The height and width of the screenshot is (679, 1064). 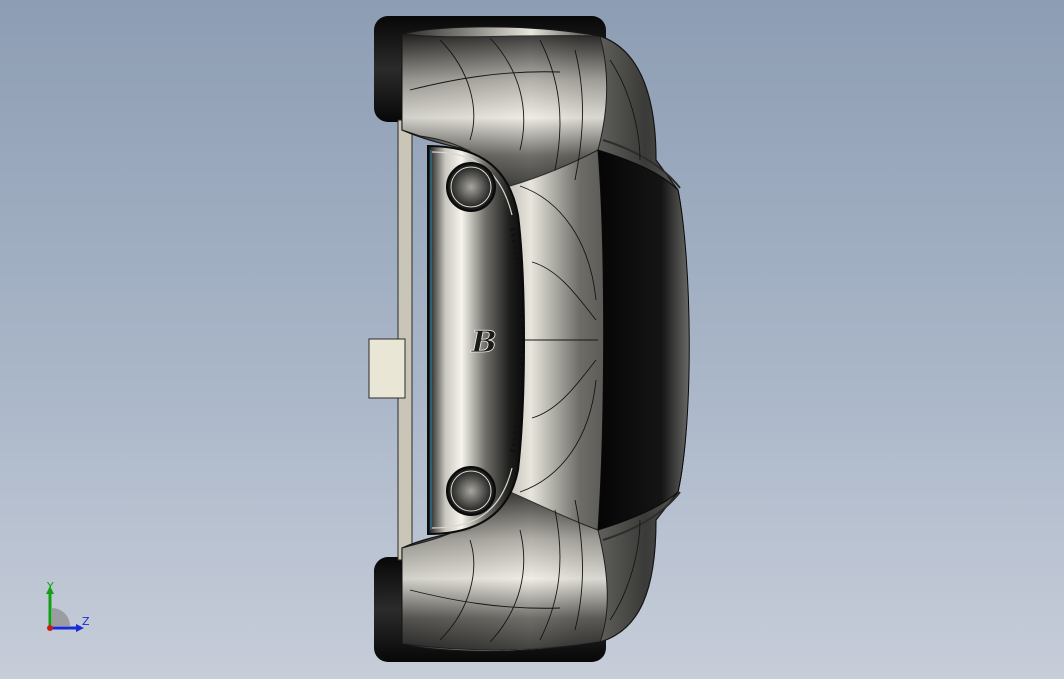 I want to click on z-axis-label: Z, so click(x=86, y=621).